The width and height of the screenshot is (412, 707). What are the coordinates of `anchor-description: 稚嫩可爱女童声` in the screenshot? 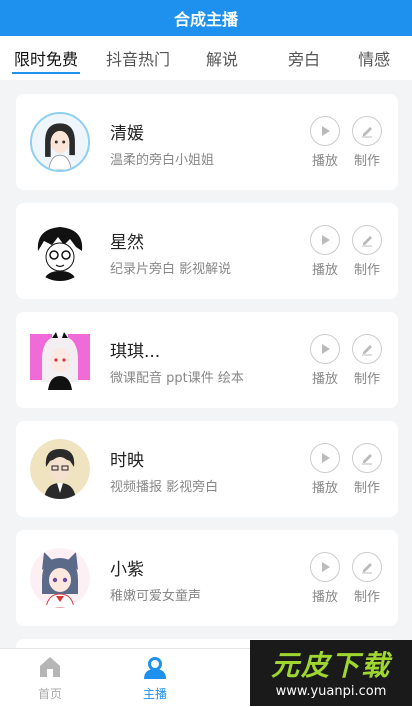 It's located at (156, 596).